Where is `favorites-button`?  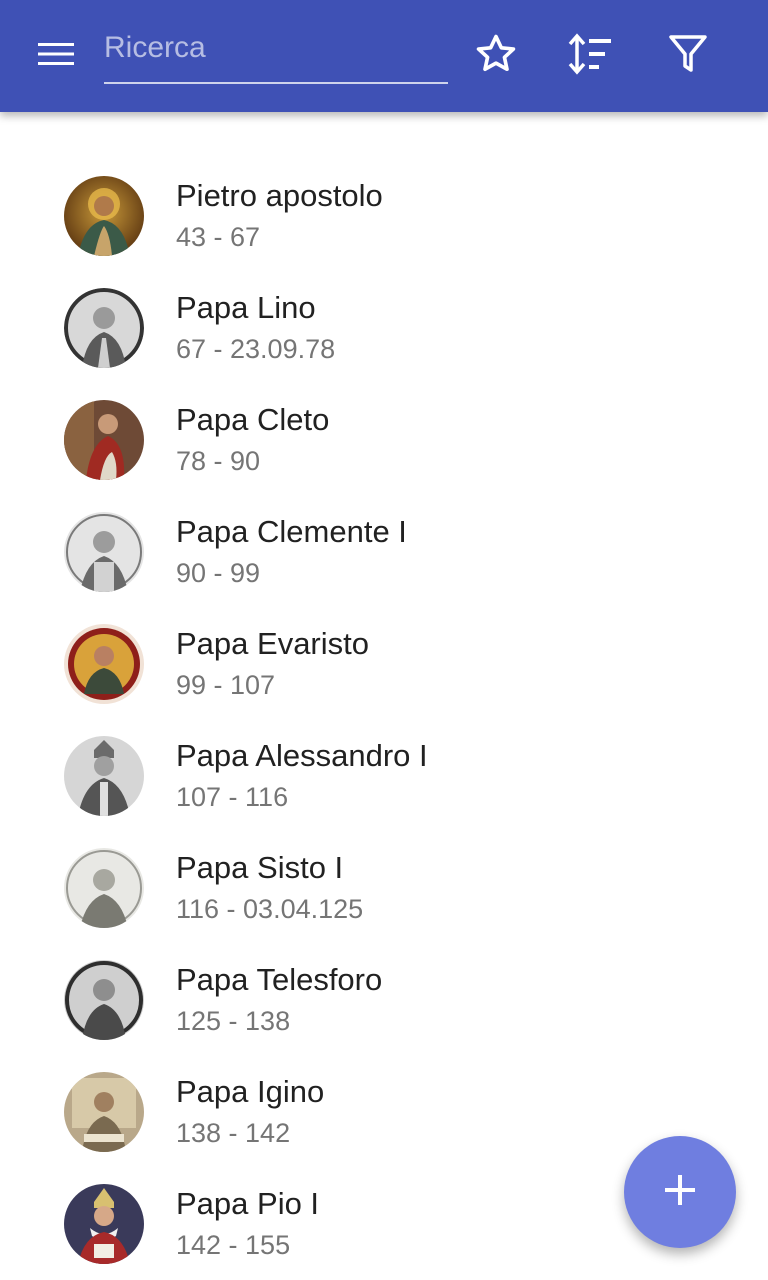 favorites-button is located at coordinates (496, 56).